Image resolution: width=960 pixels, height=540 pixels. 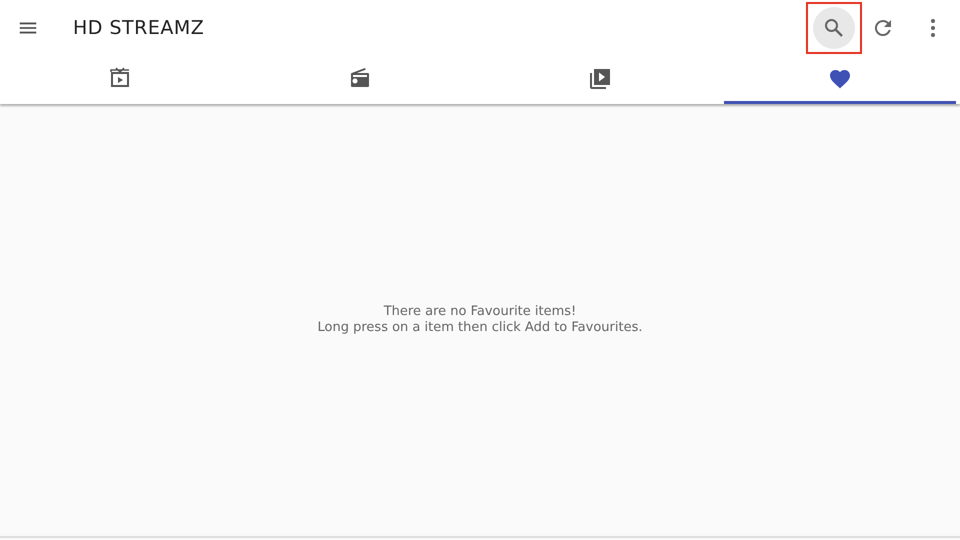 I want to click on empty-message: There are no Favourite items! Long press on a item then click Add to Favourites., so click(x=480, y=320).